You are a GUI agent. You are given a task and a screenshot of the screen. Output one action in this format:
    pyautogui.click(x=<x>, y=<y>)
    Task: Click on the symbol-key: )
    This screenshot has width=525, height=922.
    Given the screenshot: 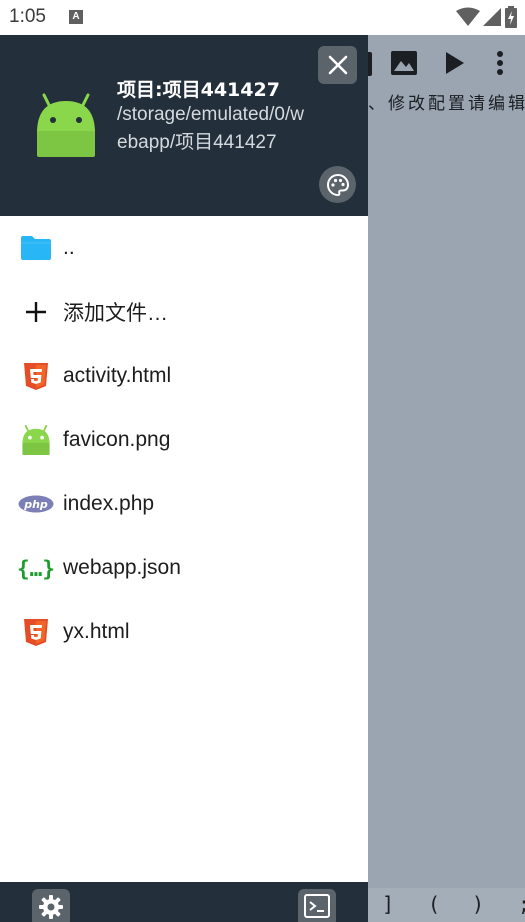 What is the action you would take?
    pyautogui.click(x=478, y=904)
    